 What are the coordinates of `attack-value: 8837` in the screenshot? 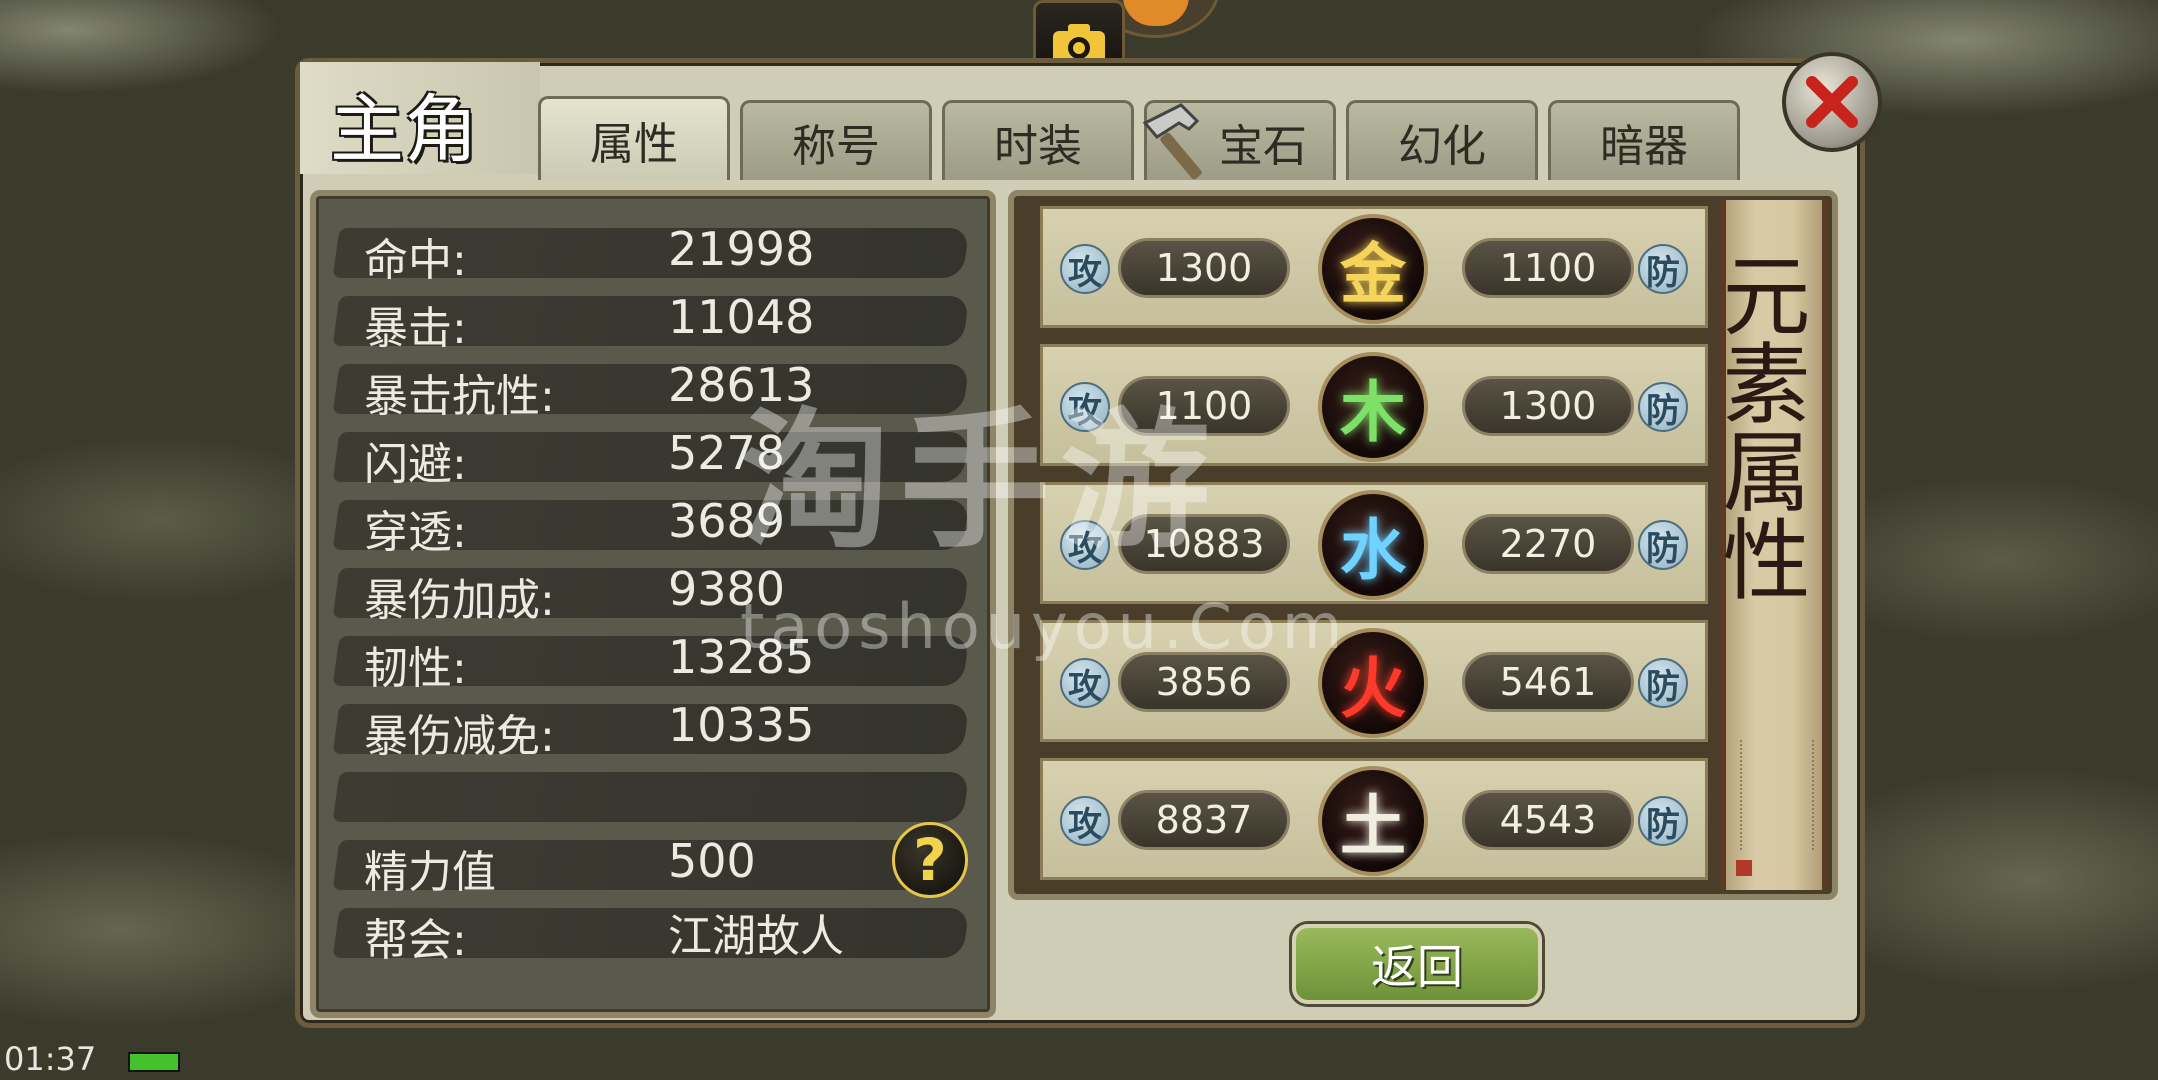 It's located at (1204, 820).